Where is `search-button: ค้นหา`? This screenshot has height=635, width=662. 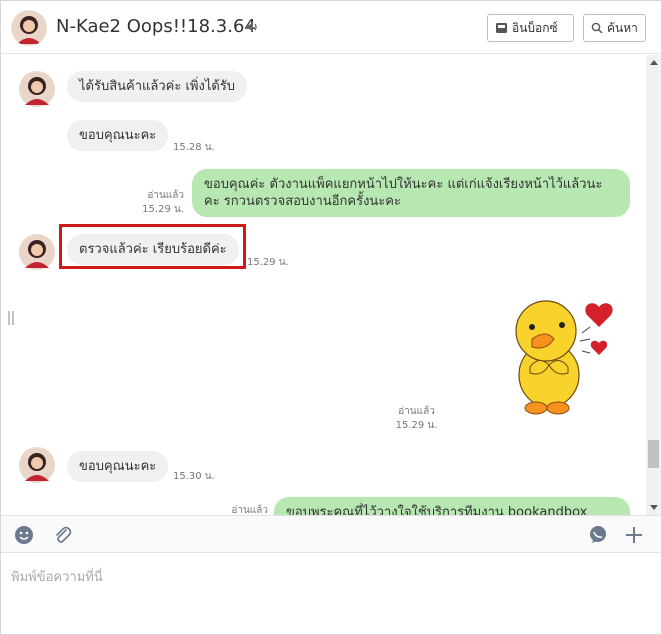 search-button: ค้นหา is located at coordinates (614, 28).